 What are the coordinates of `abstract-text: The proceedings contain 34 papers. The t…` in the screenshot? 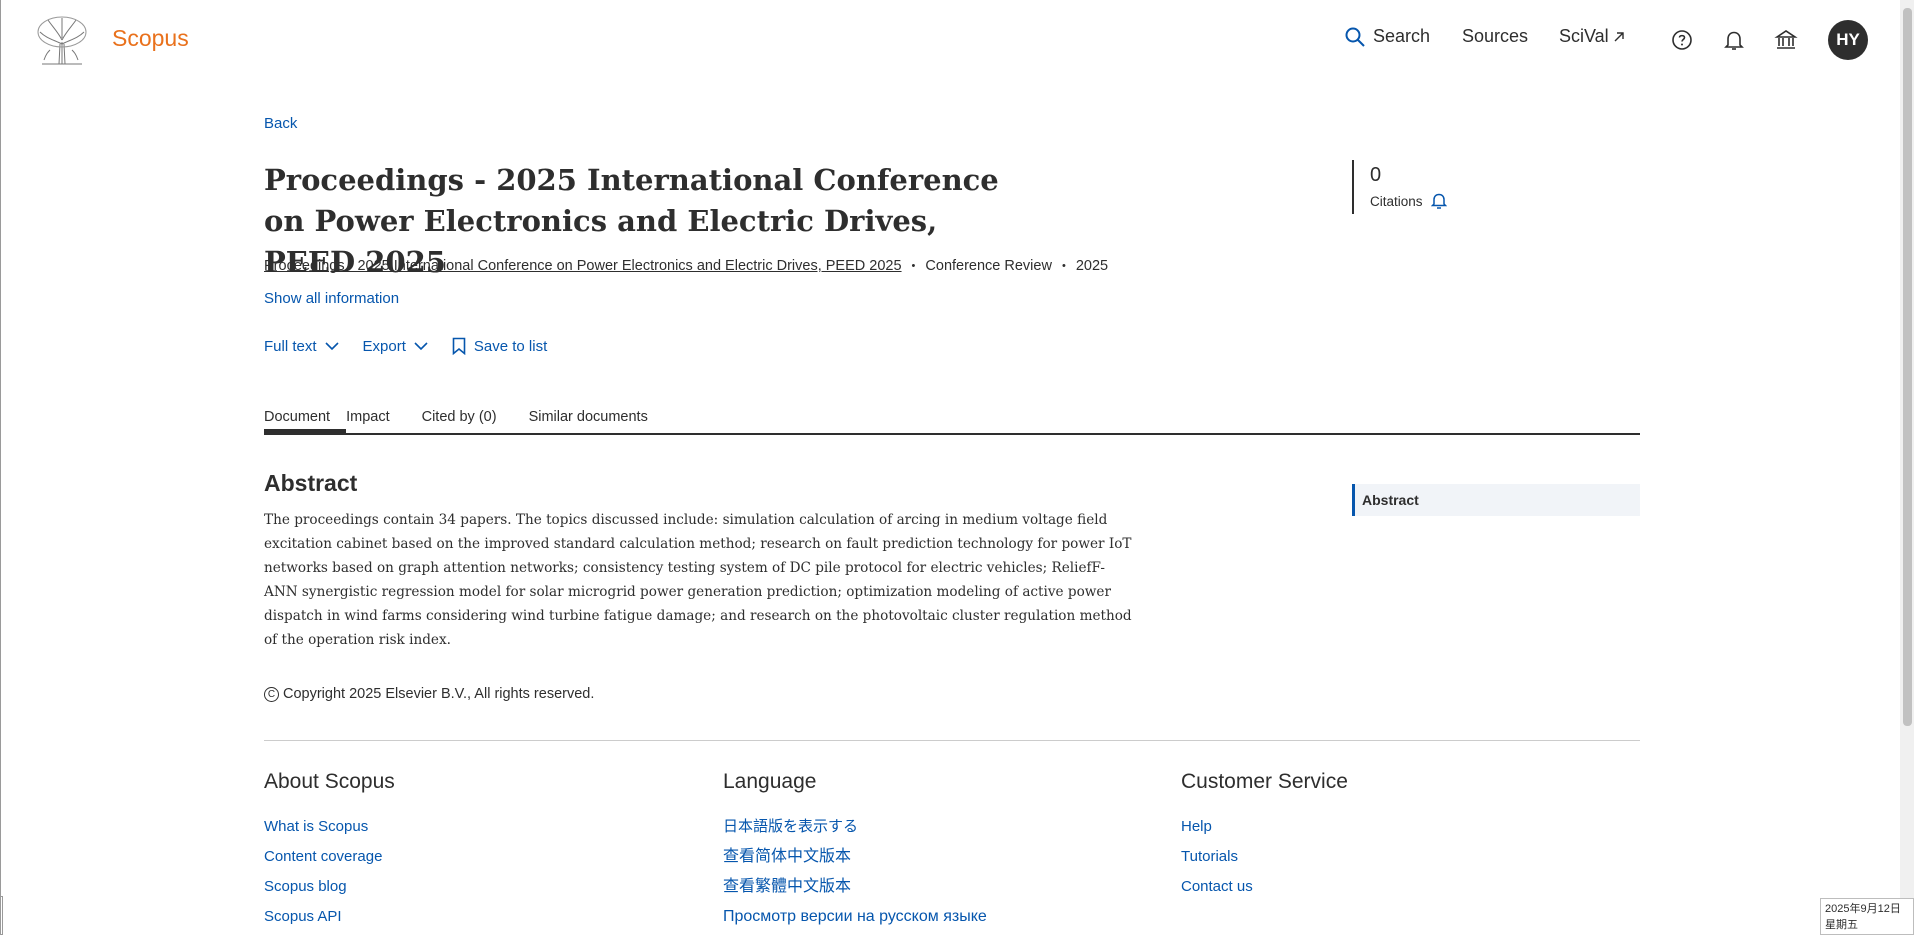 It's located at (698, 580).